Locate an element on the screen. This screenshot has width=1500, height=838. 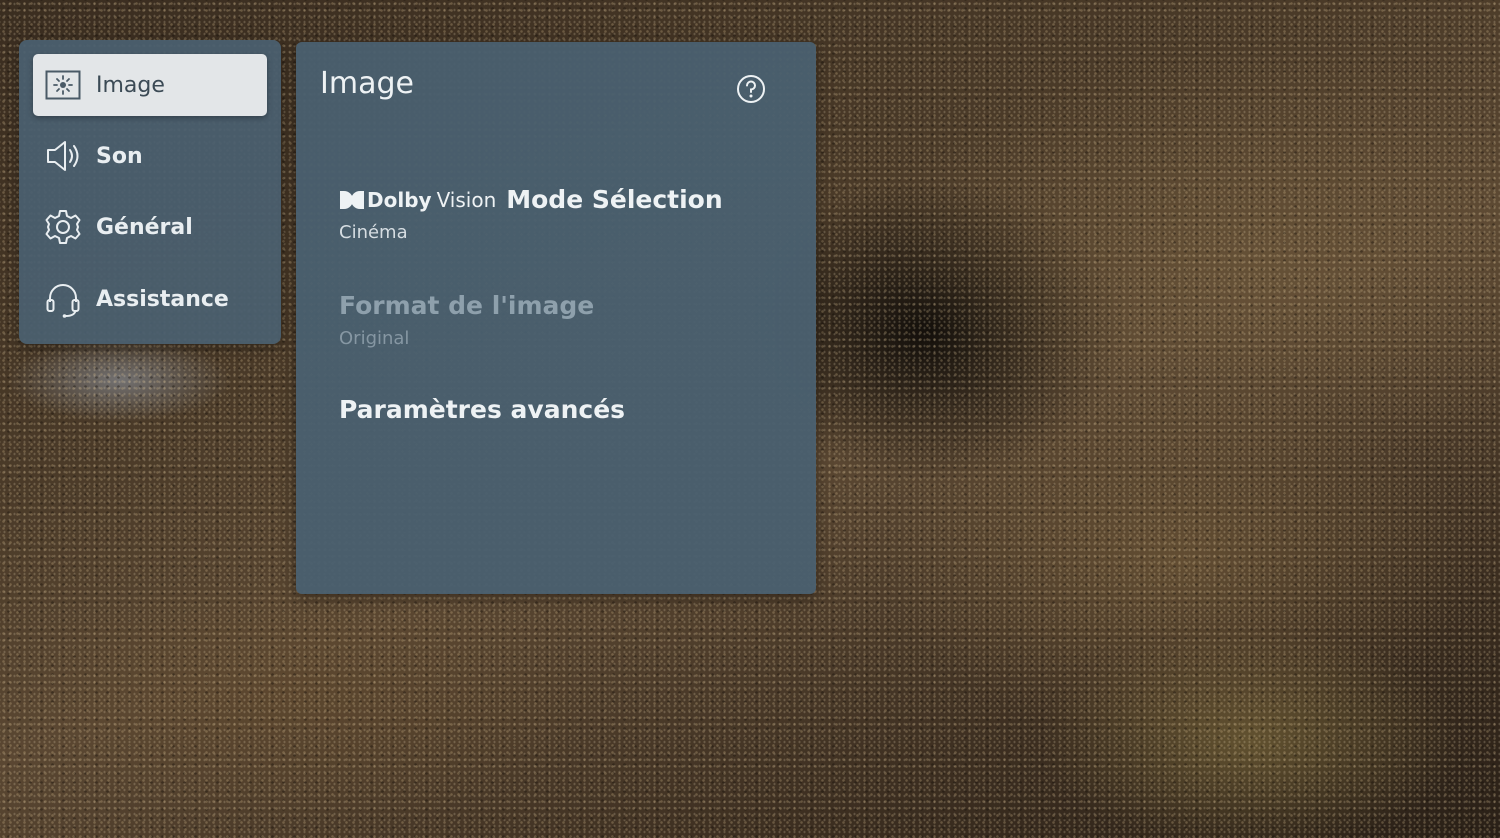
option-title: Paramètres avancés is located at coordinates (482, 409).